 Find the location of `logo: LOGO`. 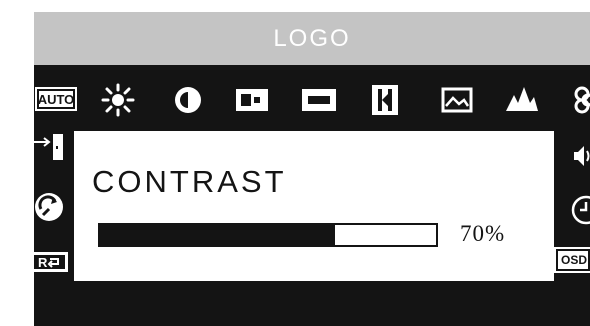

logo: LOGO is located at coordinates (312, 38).